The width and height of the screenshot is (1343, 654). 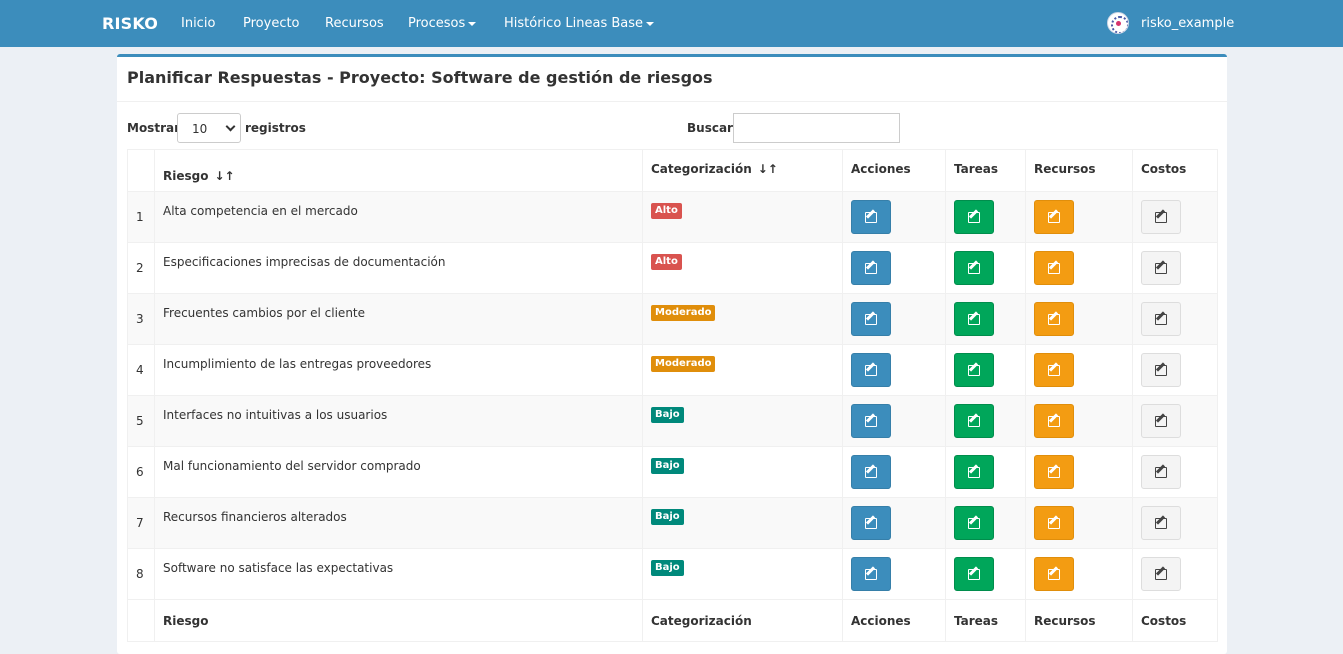 I want to click on nav-historico: Histórico Lineas Base, so click(x=579, y=23).